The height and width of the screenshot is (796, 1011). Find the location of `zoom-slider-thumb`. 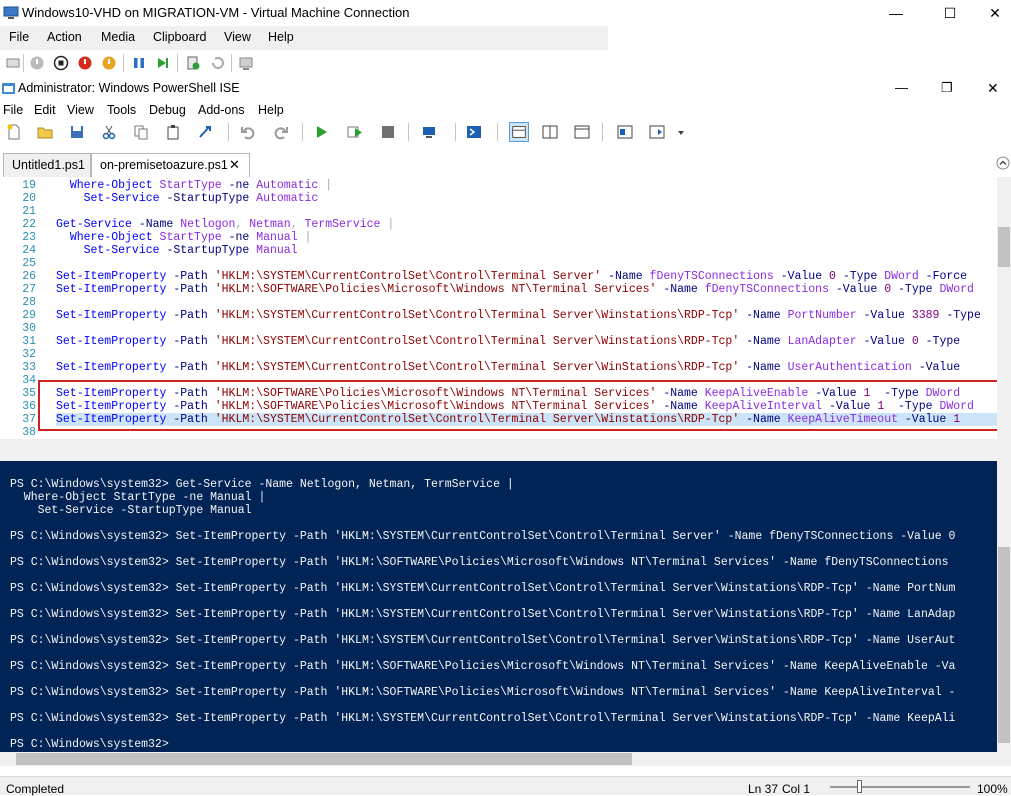

zoom-slider-thumb is located at coordinates (859, 786).